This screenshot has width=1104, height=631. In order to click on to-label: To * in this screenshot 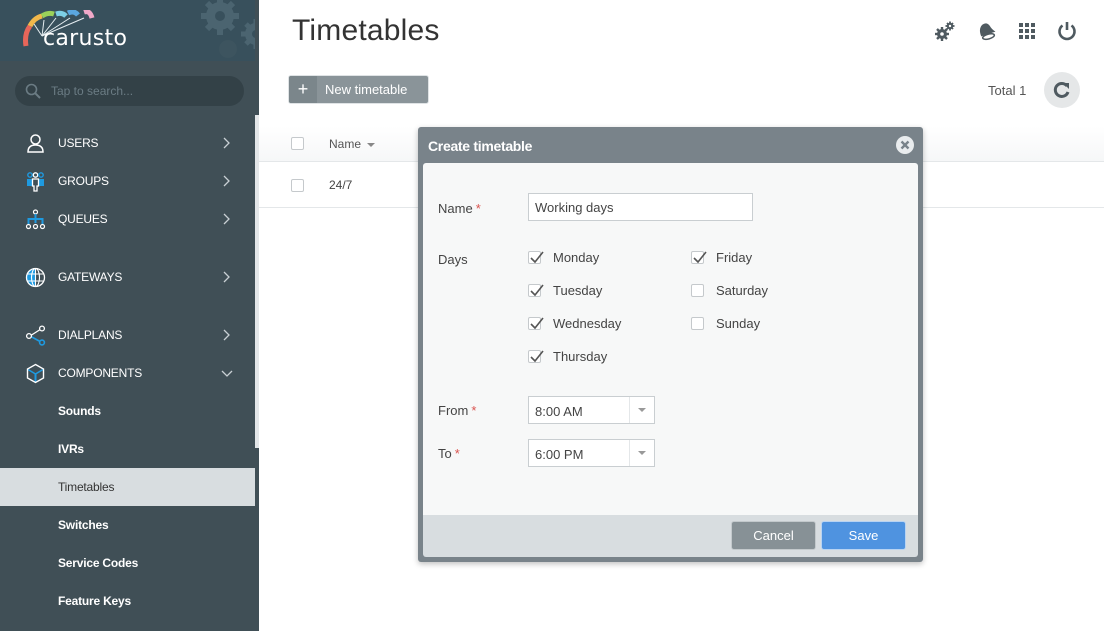, I will do `click(449, 453)`.